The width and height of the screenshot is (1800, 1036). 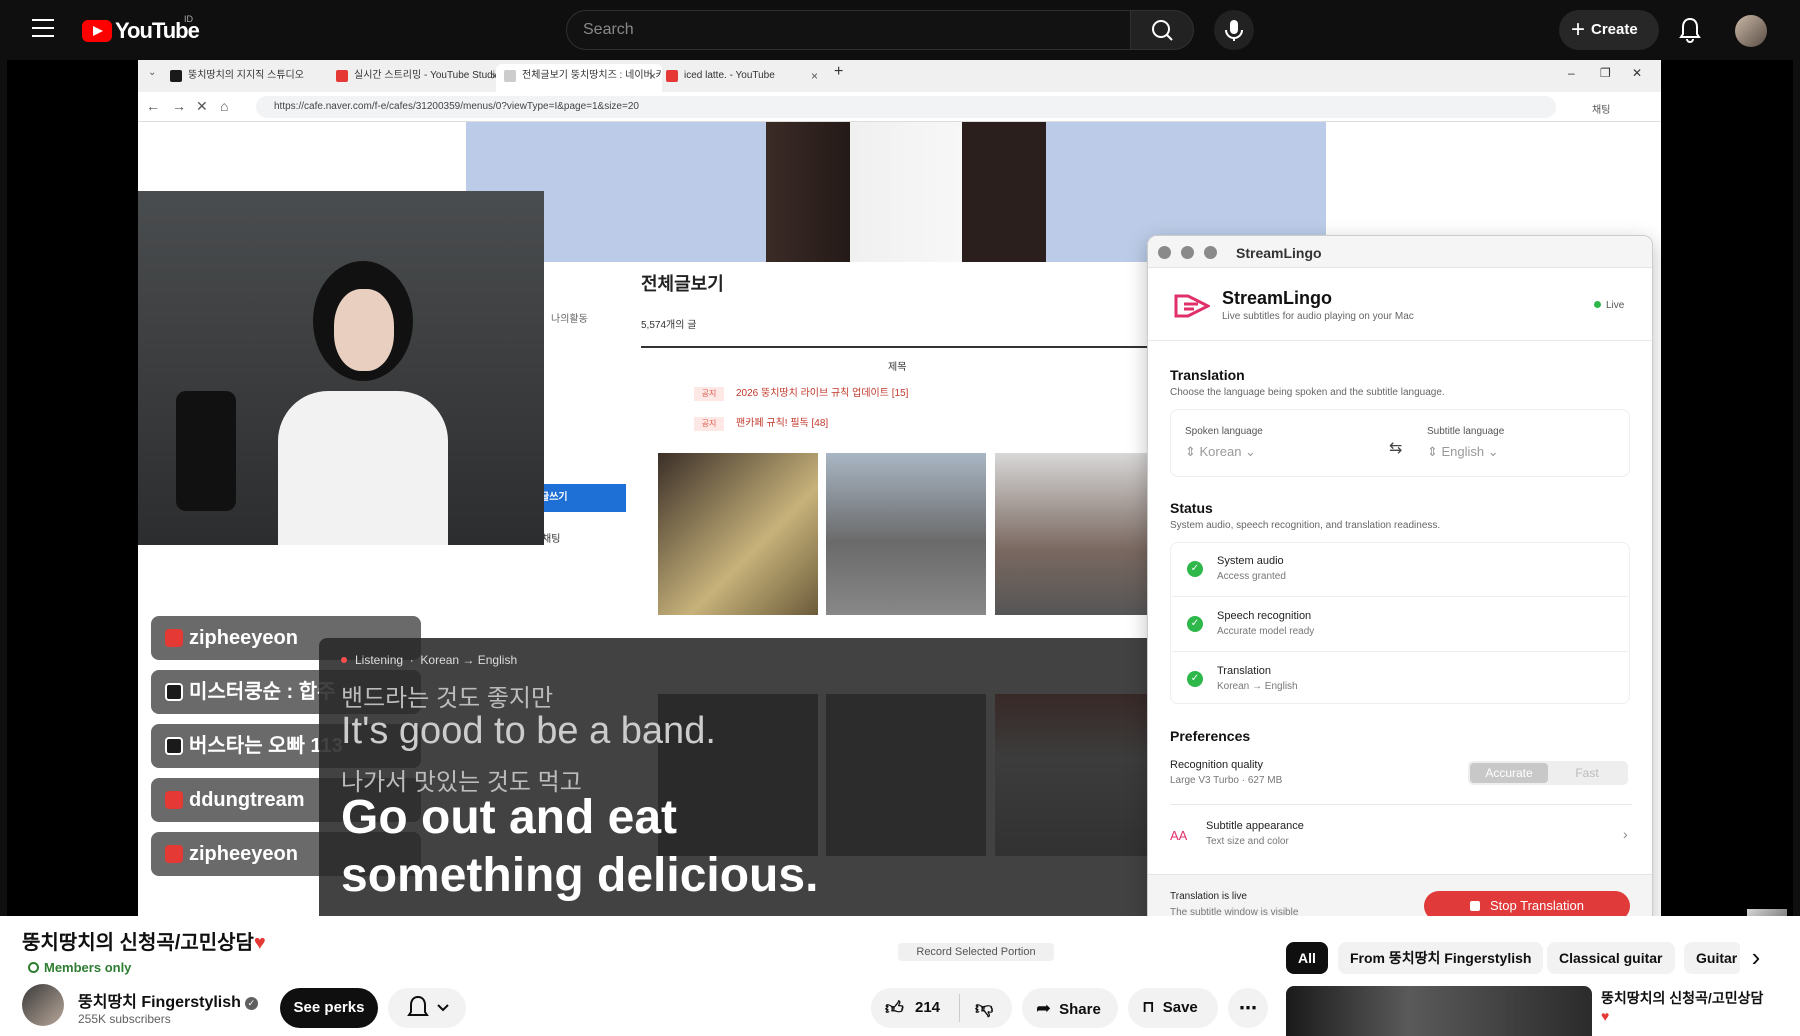 I want to click on spoken-language-label: Spoken language, so click(x=1224, y=431).